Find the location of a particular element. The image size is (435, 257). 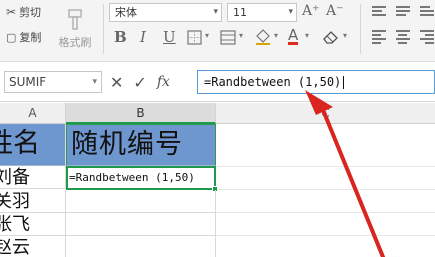

italic-icon: I is located at coordinates (143, 37).